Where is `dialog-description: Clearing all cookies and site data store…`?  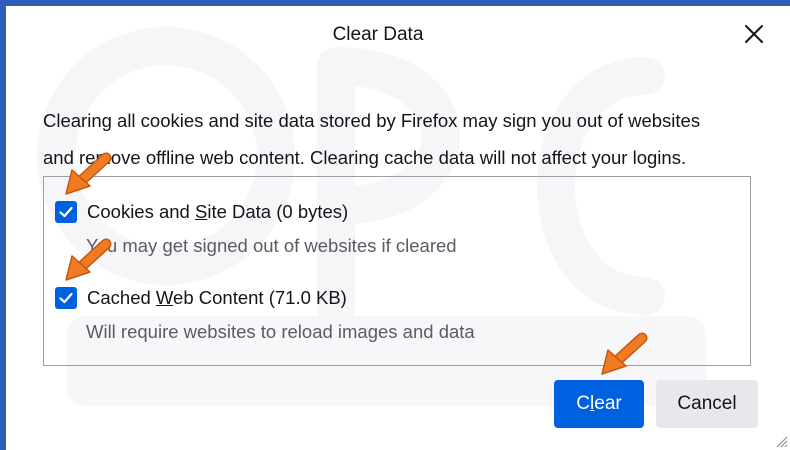
dialog-description: Clearing all cookies and site data store… is located at coordinates (403, 139).